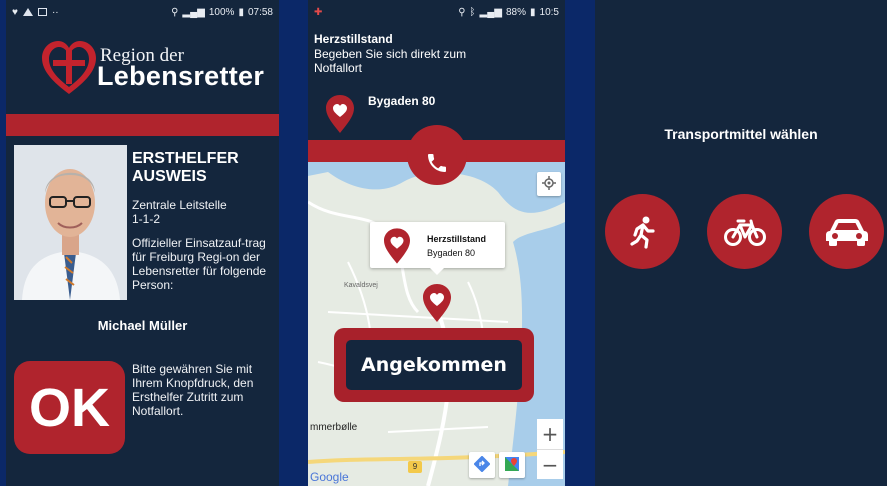 The height and width of the screenshot is (486, 887). What do you see at coordinates (329, 477) in the screenshot?
I see `google-logo: Google` at bounding box center [329, 477].